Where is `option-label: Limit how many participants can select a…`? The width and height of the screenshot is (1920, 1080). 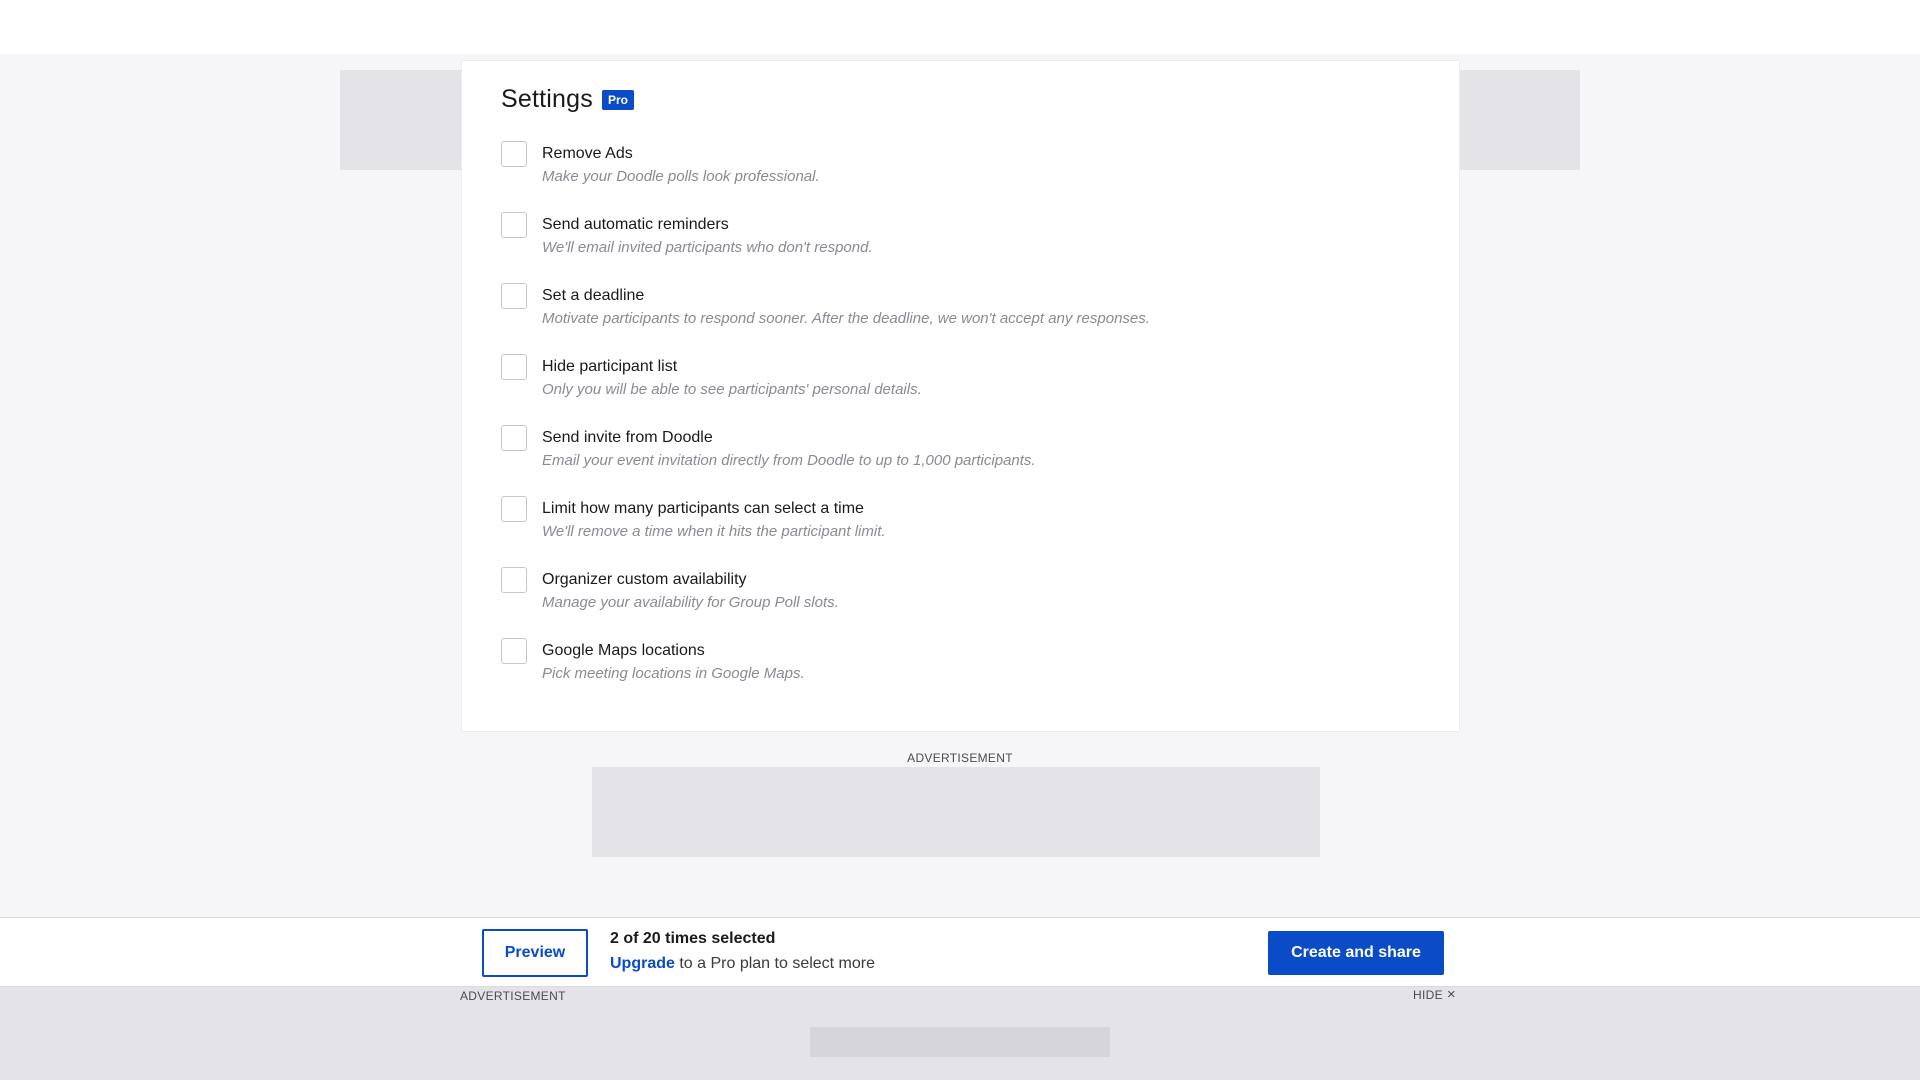 option-label: Limit how many participants can select a… is located at coordinates (703, 508).